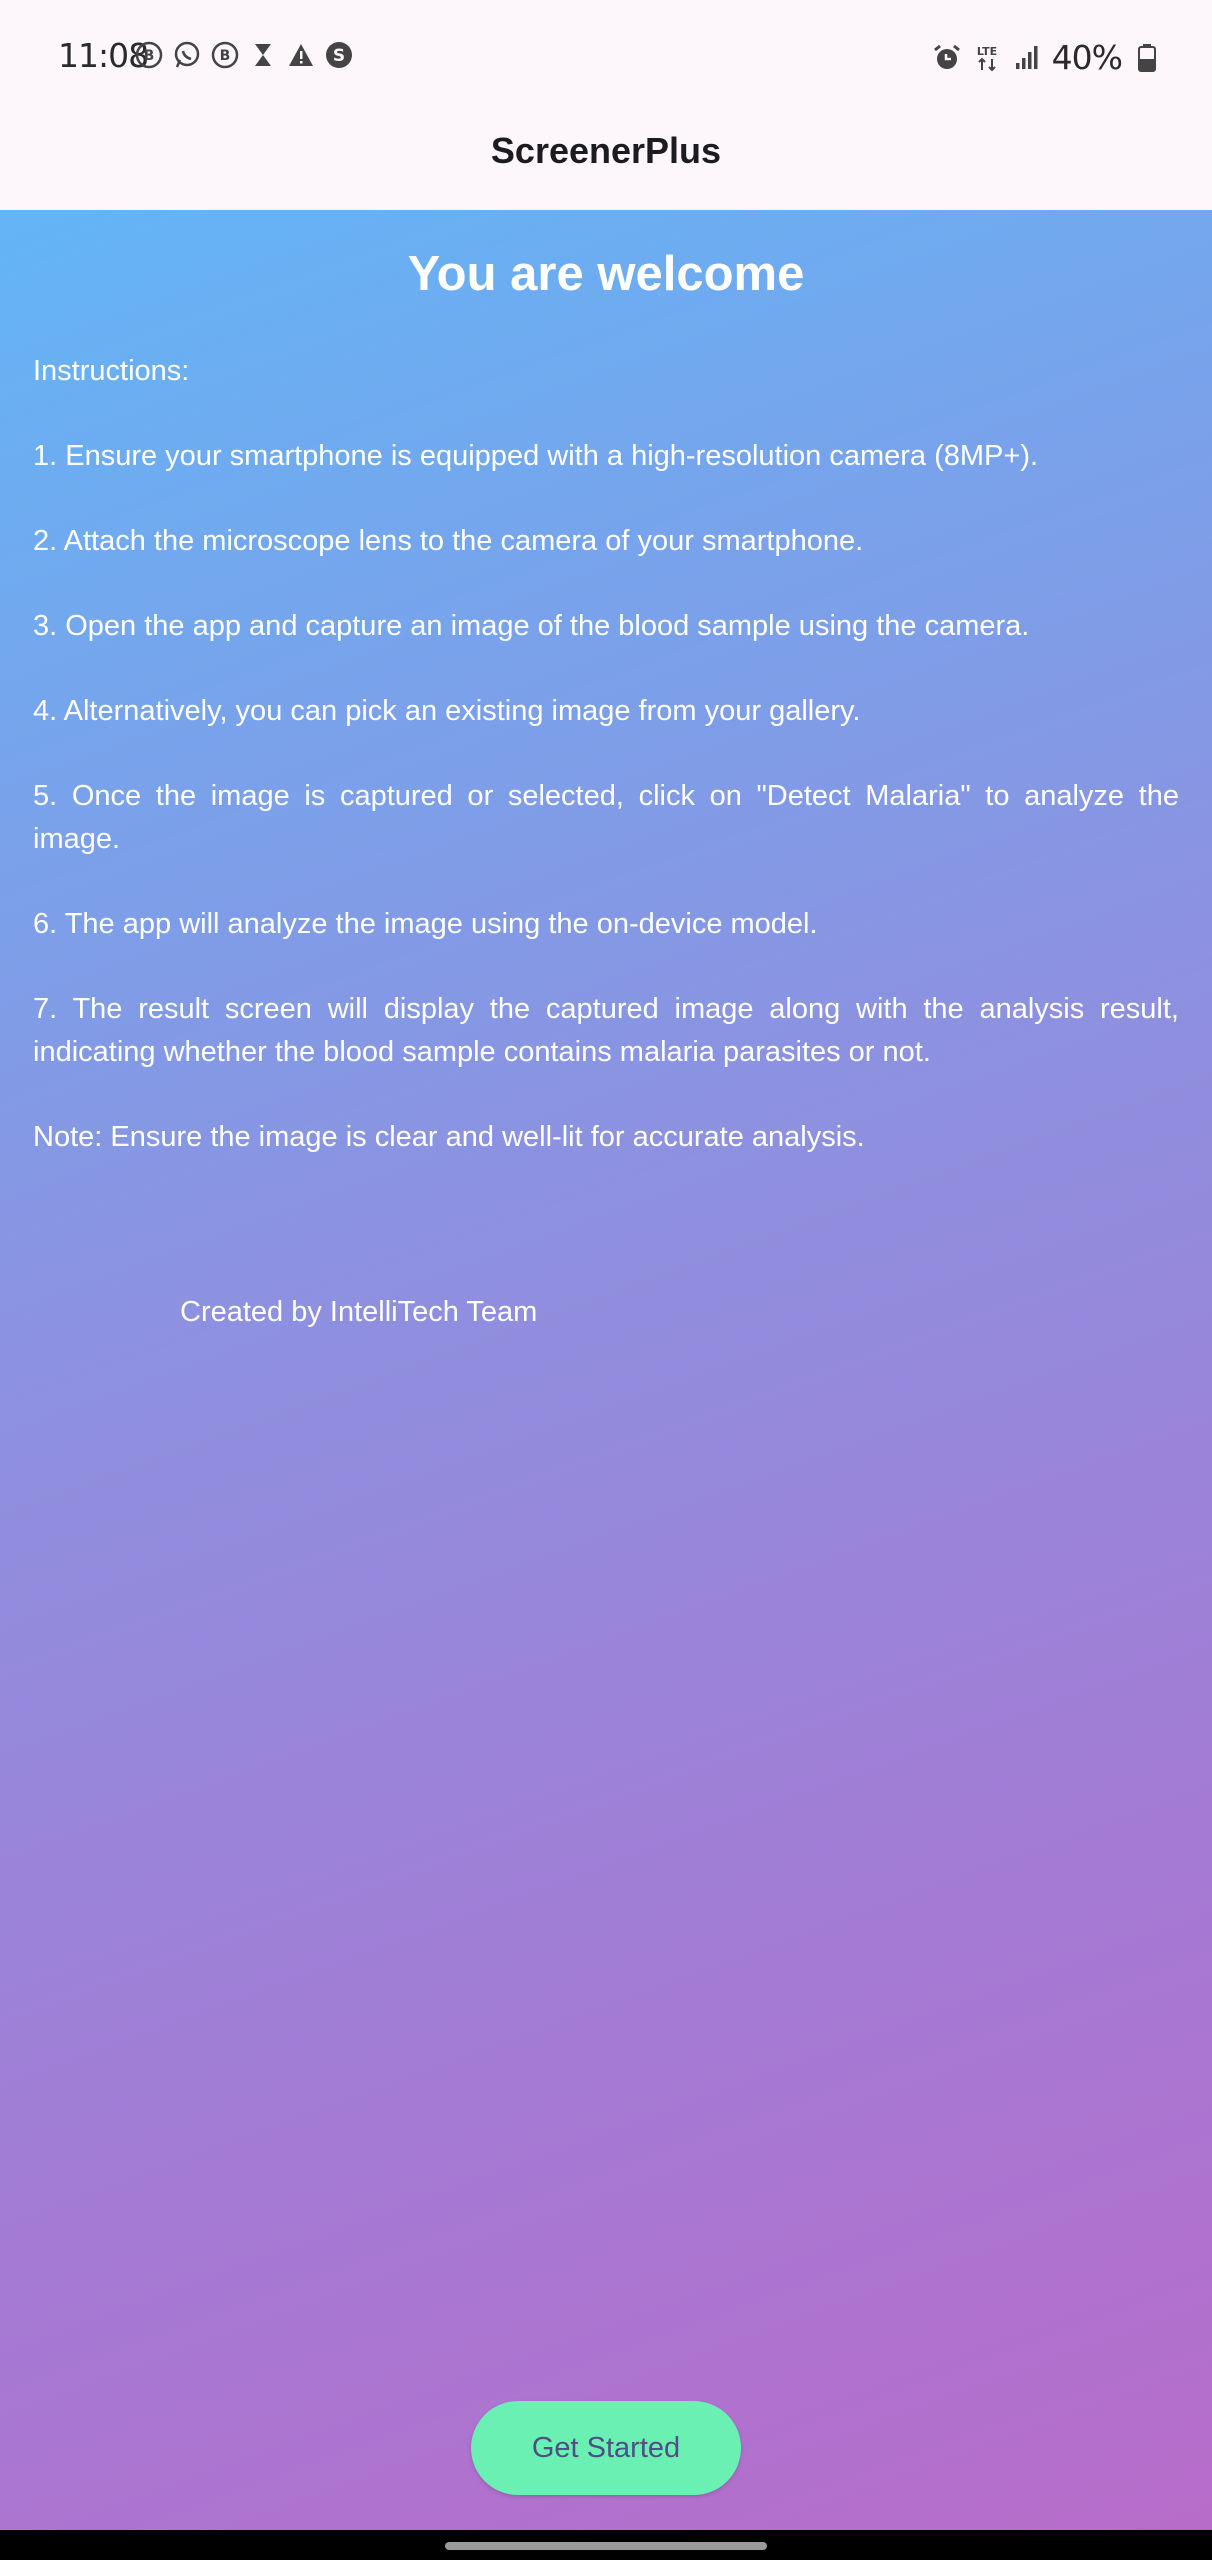 Image resolution: width=1212 pixels, height=2560 pixels. What do you see at coordinates (1047, 57) in the screenshot?
I see `system-icons: LTE 40%` at bounding box center [1047, 57].